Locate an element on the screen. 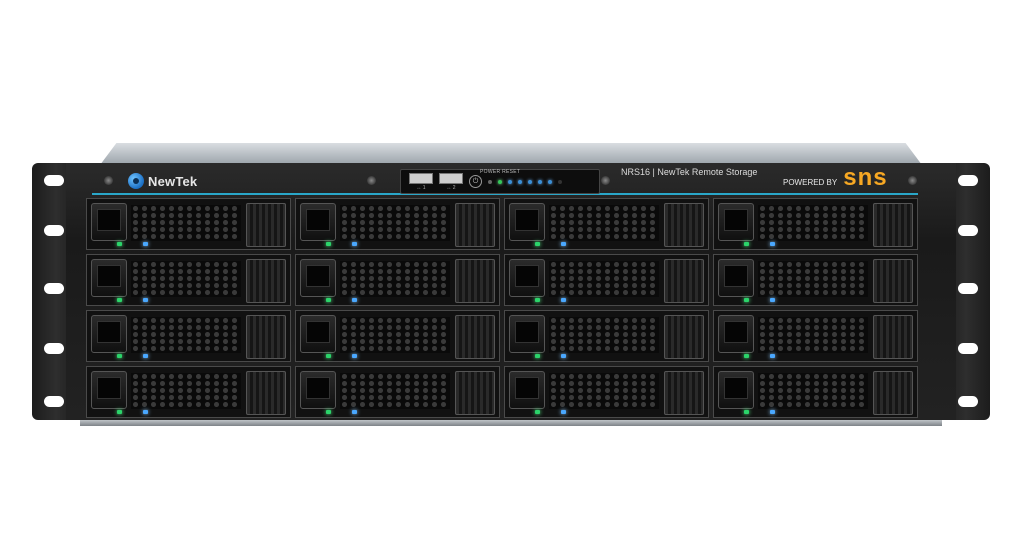 Image resolution: width=1023 pixels, height=548 pixels. usb-port-icon is located at coordinates (451, 178).